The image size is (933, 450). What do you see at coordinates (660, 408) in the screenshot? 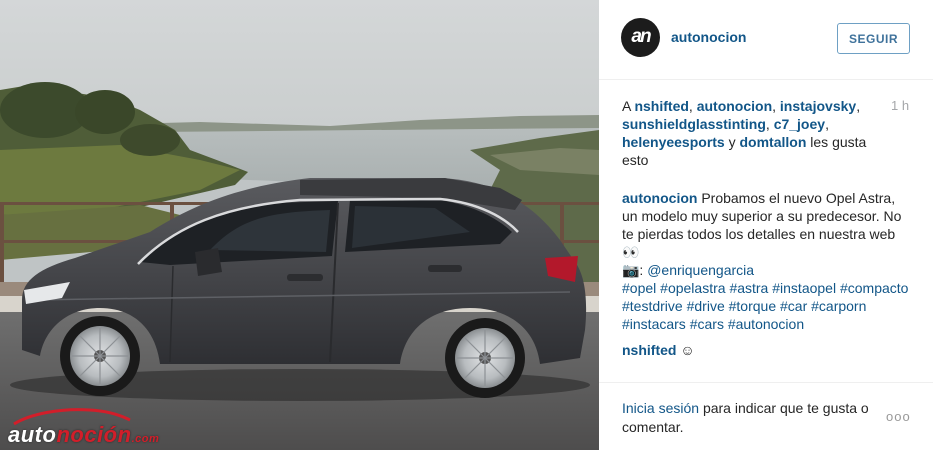
I see `login-link: Inicia sesión` at bounding box center [660, 408].